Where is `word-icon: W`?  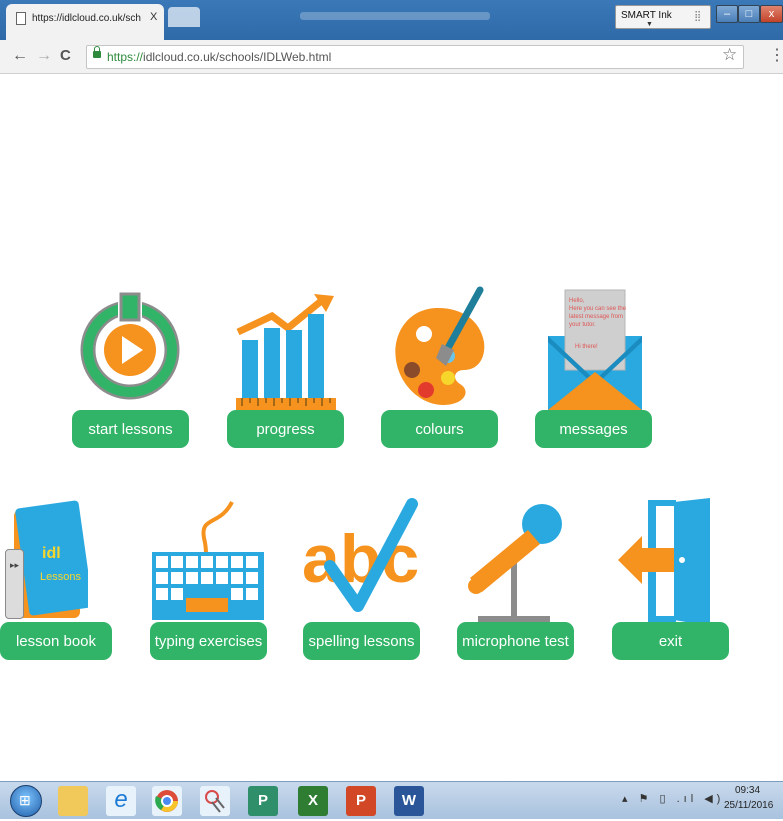
word-icon: W is located at coordinates (409, 801).